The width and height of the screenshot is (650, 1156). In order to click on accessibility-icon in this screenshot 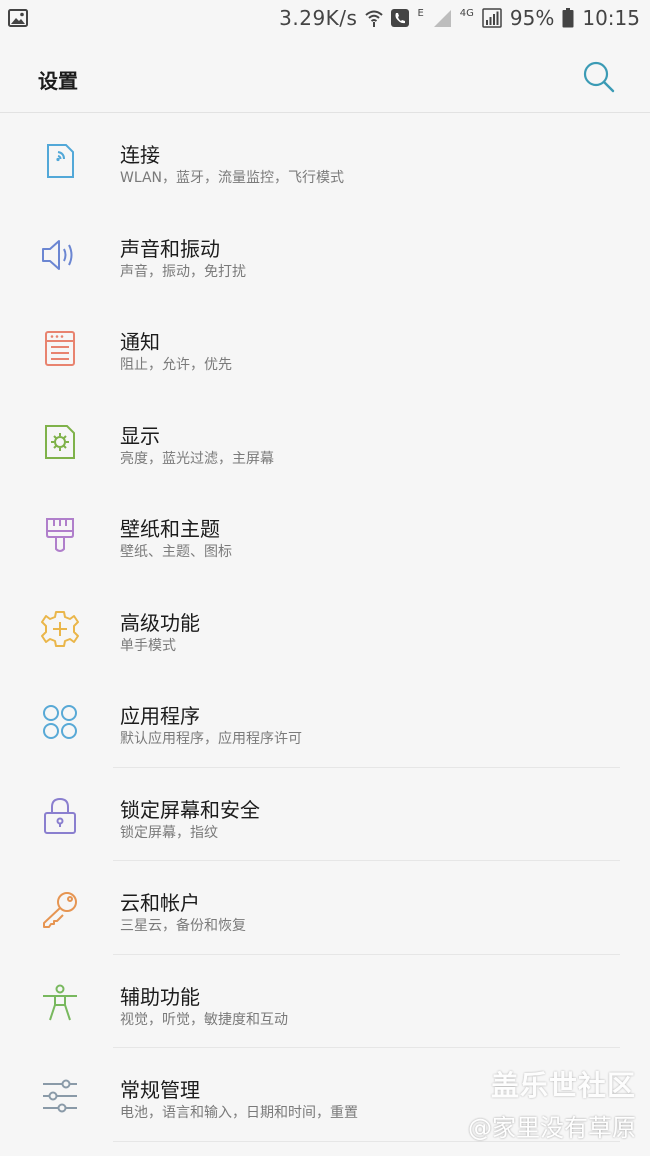, I will do `click(60, 1003)`.